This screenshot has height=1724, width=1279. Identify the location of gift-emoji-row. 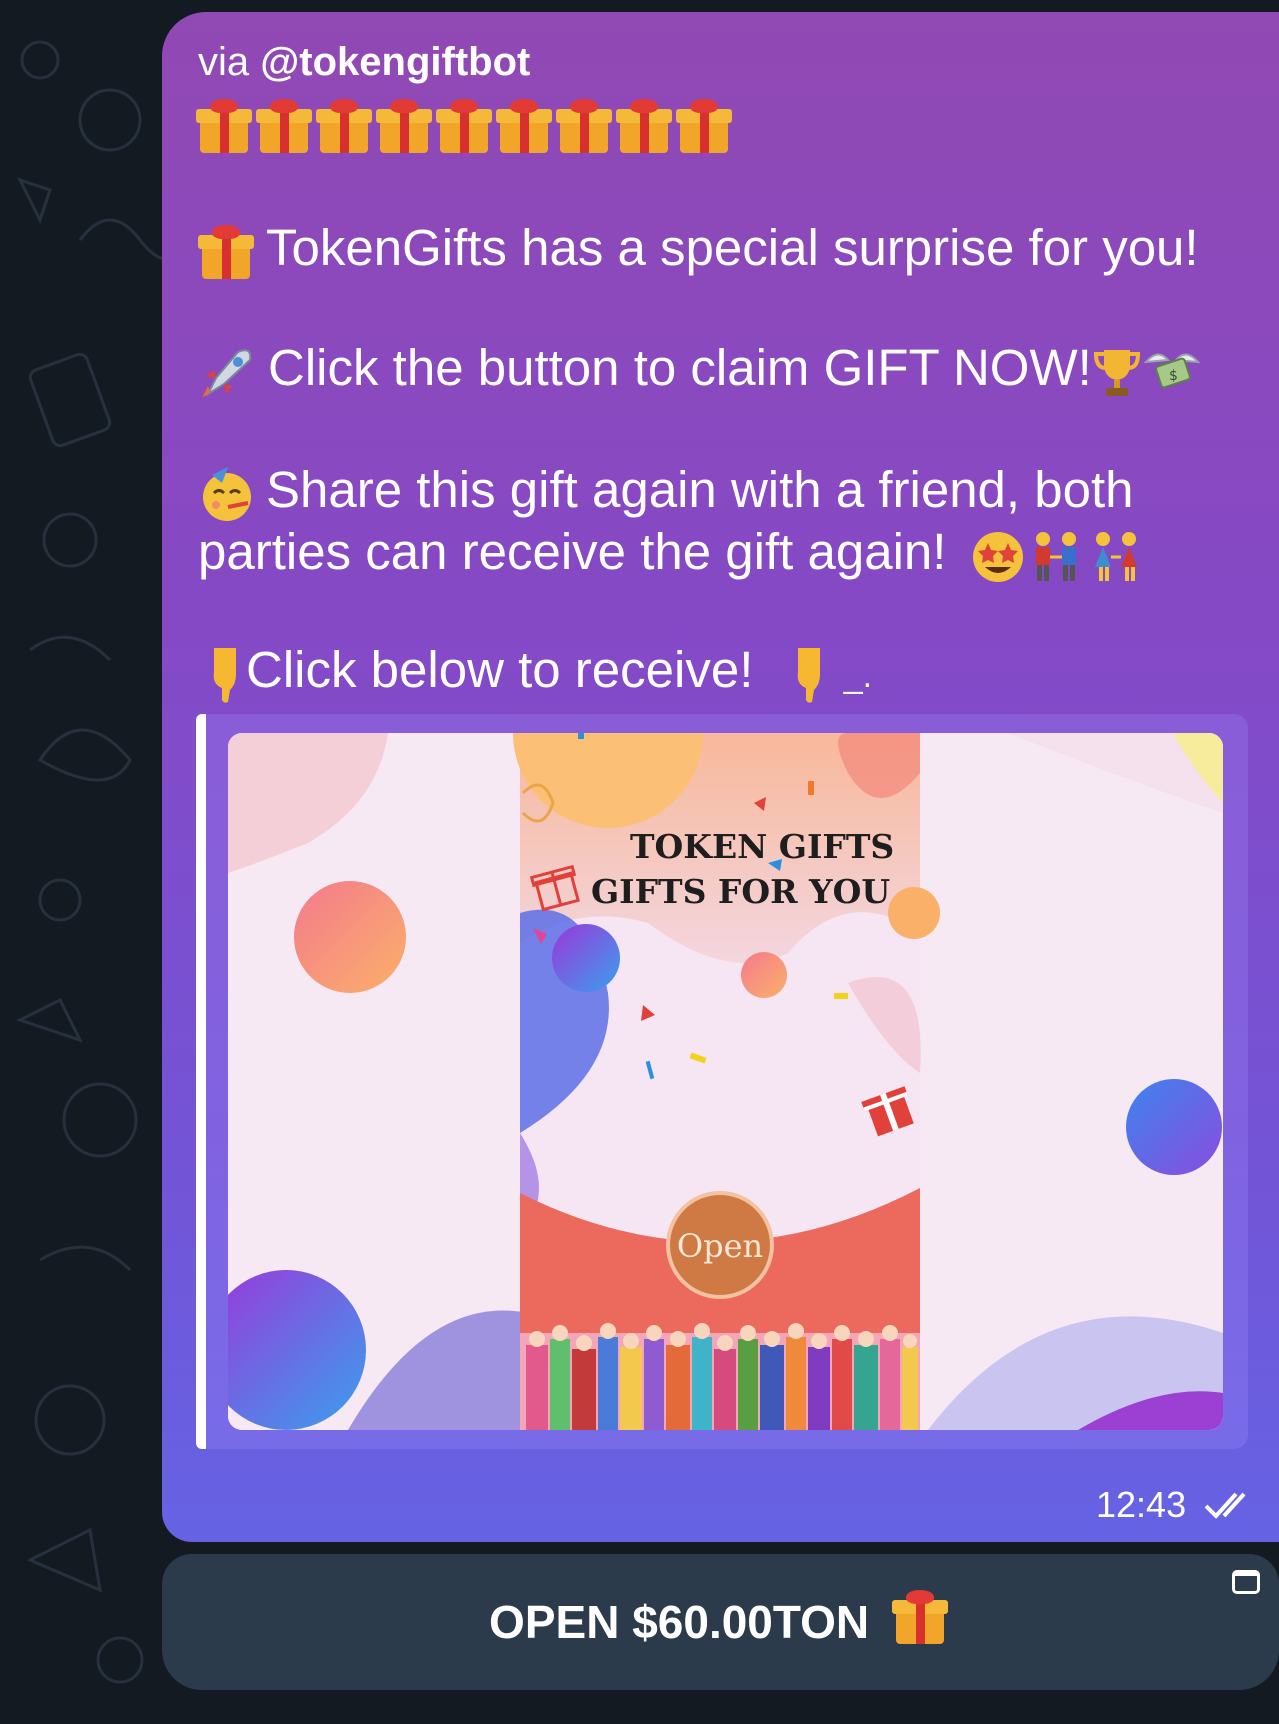
(466, 125).